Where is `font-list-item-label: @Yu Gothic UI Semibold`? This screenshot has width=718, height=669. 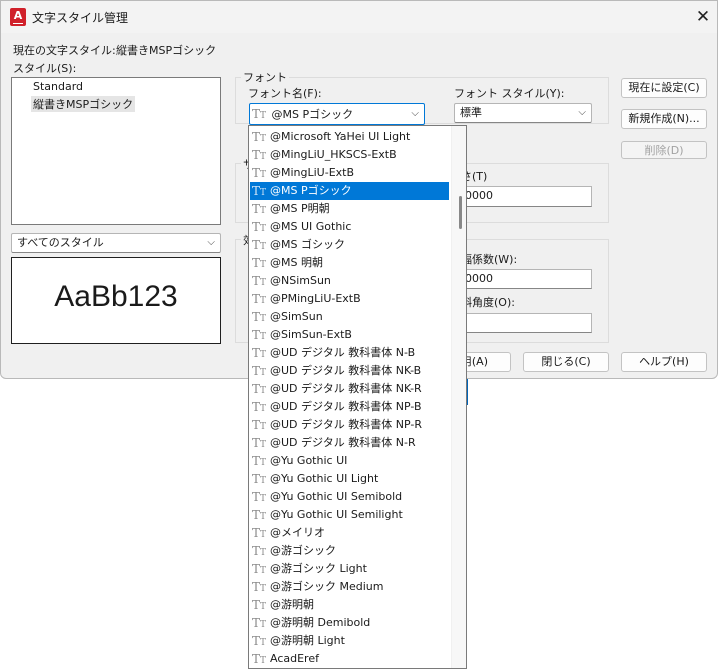 font-list-item-label: @Yu Gothic UI Semibold is located at coordinates (336, 496).